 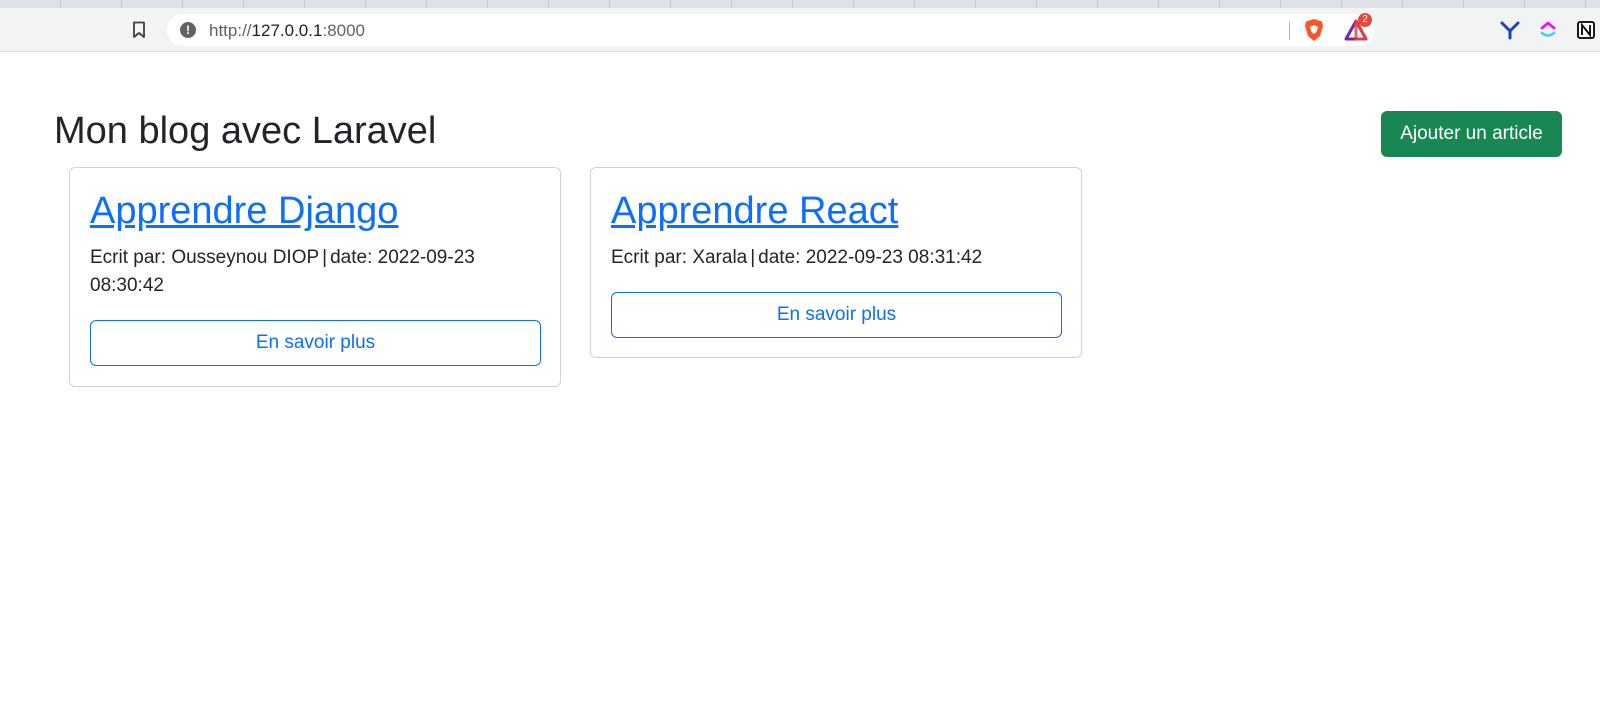 I want to click on clickup-icon, so click(x=1548, y=30).